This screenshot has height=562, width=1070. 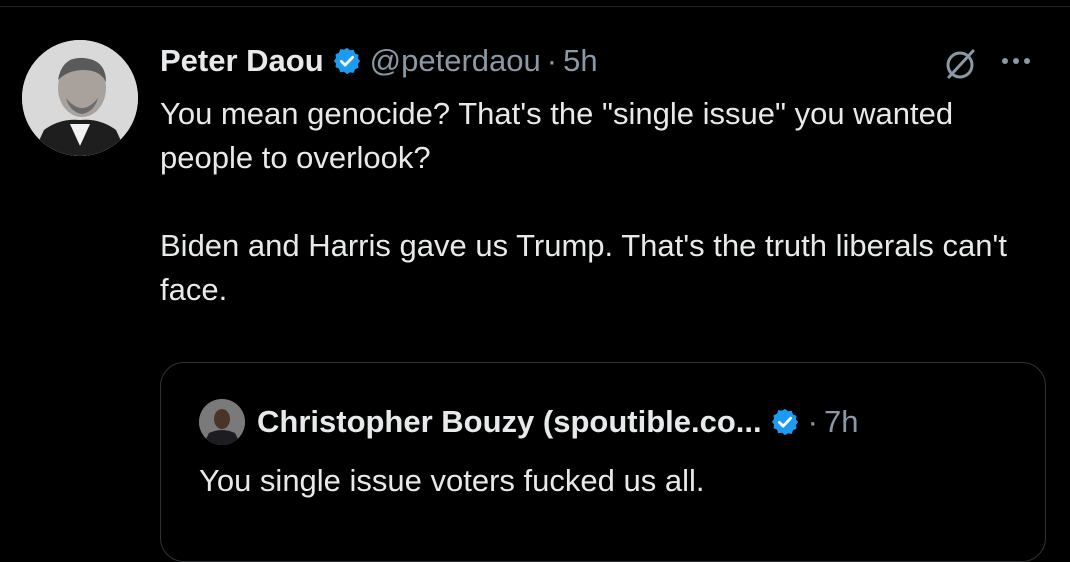 I want to click on author-handle: @peterdaou, so click(x=455, y=61).